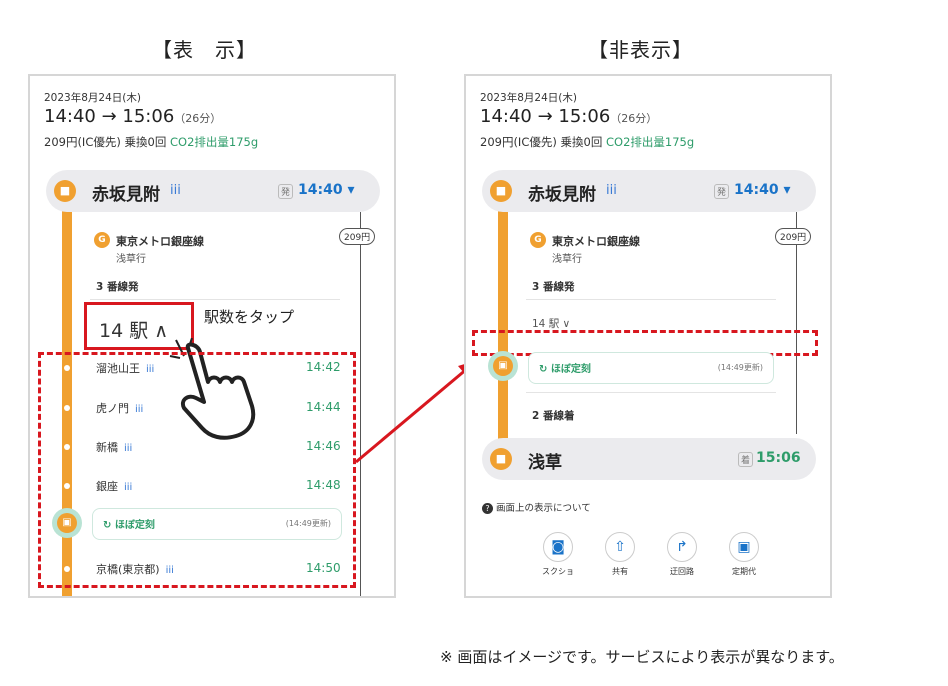  I want to click on highlight-stops-box, so click(197, 470).